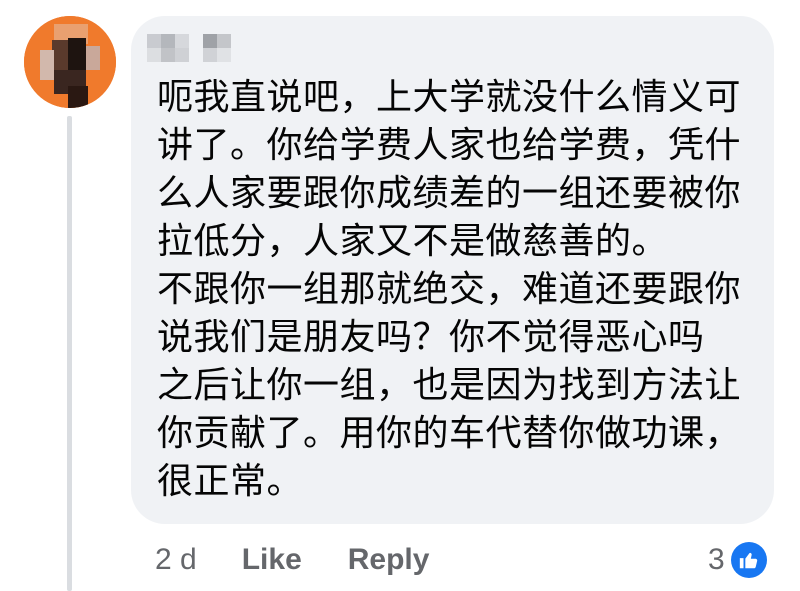  What do you see at coordinates (716, 559) in the screenshot?
I see `reaction-count: 3` at bounding box center [716, 559].